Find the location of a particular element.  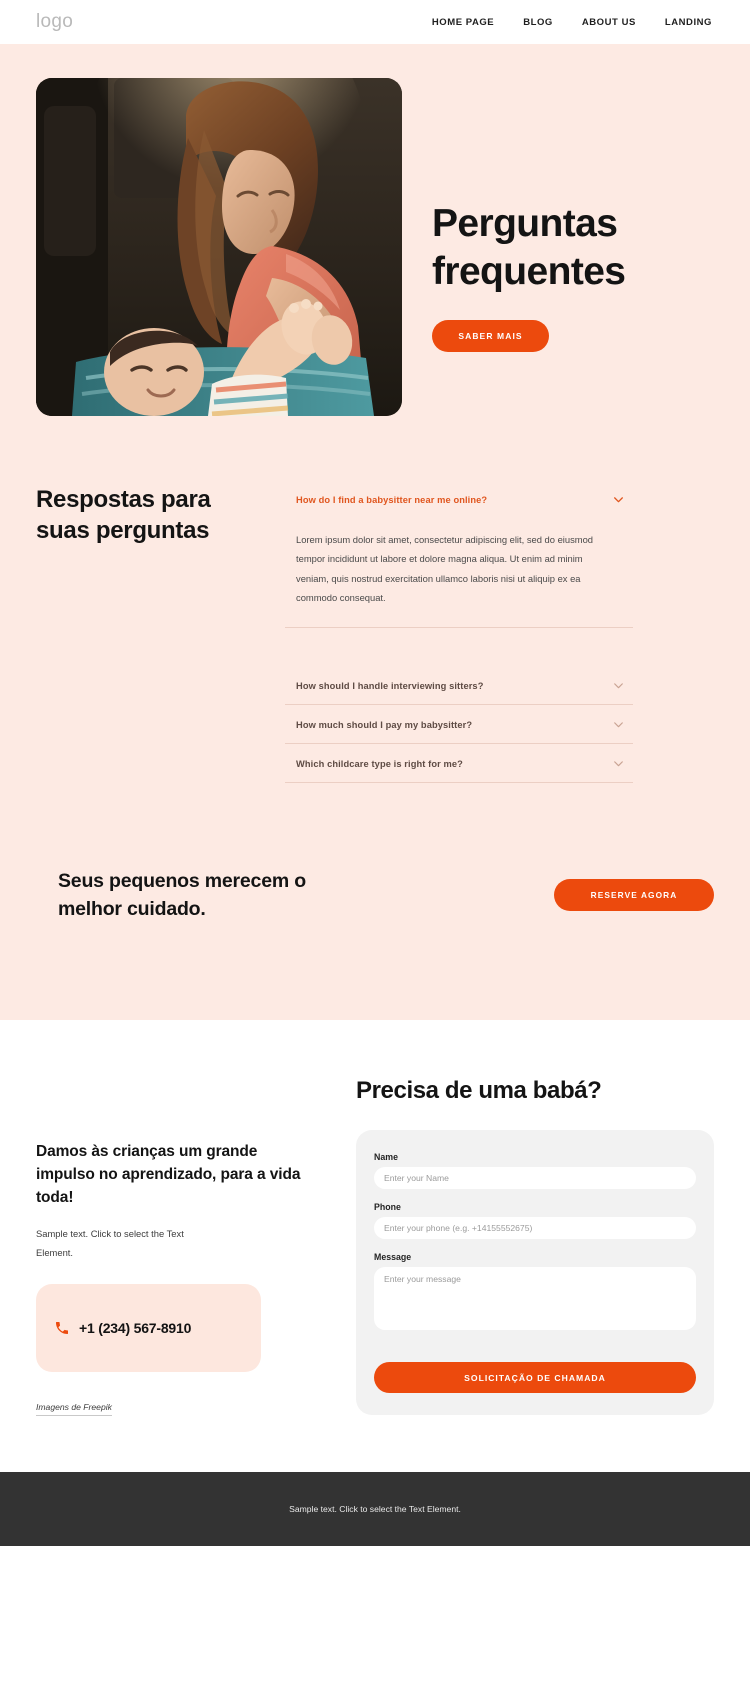

phone-field-group: Phone is located at coordinates (535, 1221).